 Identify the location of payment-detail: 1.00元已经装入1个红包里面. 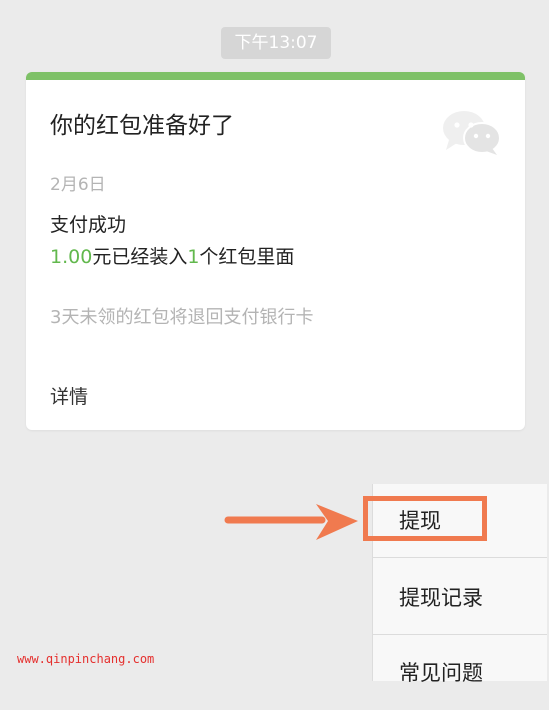
(172, 255).